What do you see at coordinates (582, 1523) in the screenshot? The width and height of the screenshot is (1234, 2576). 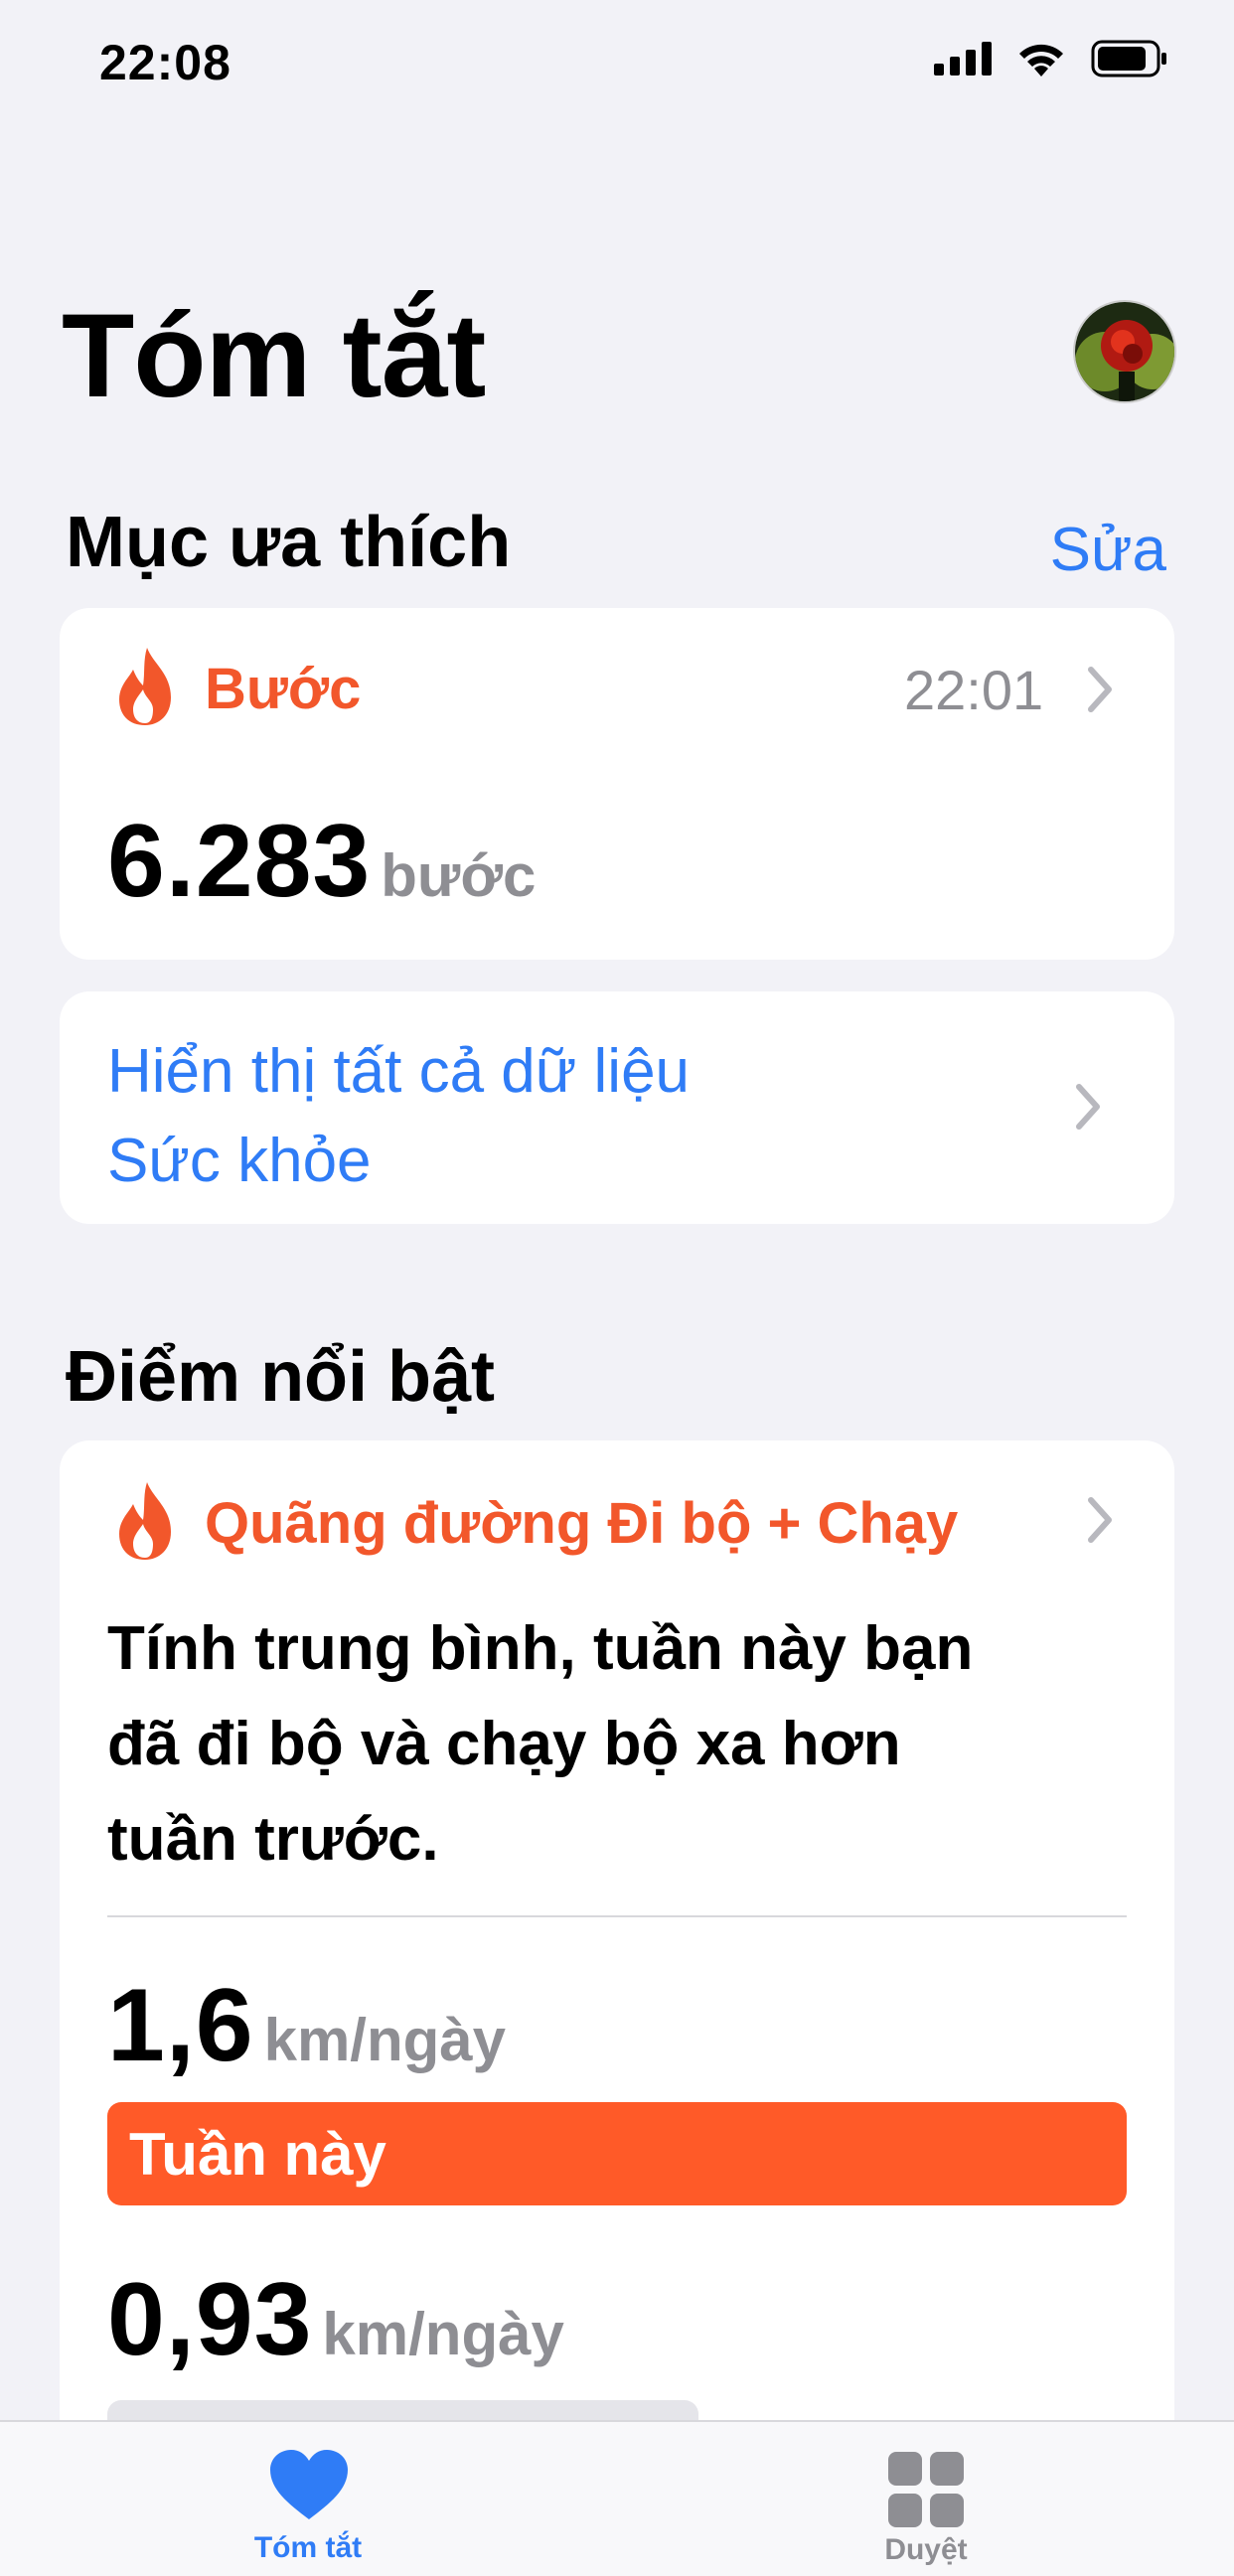 I see `highlight-title: Quãng đường Đi bộ + Chạy` at bounding box center [582, 1523].